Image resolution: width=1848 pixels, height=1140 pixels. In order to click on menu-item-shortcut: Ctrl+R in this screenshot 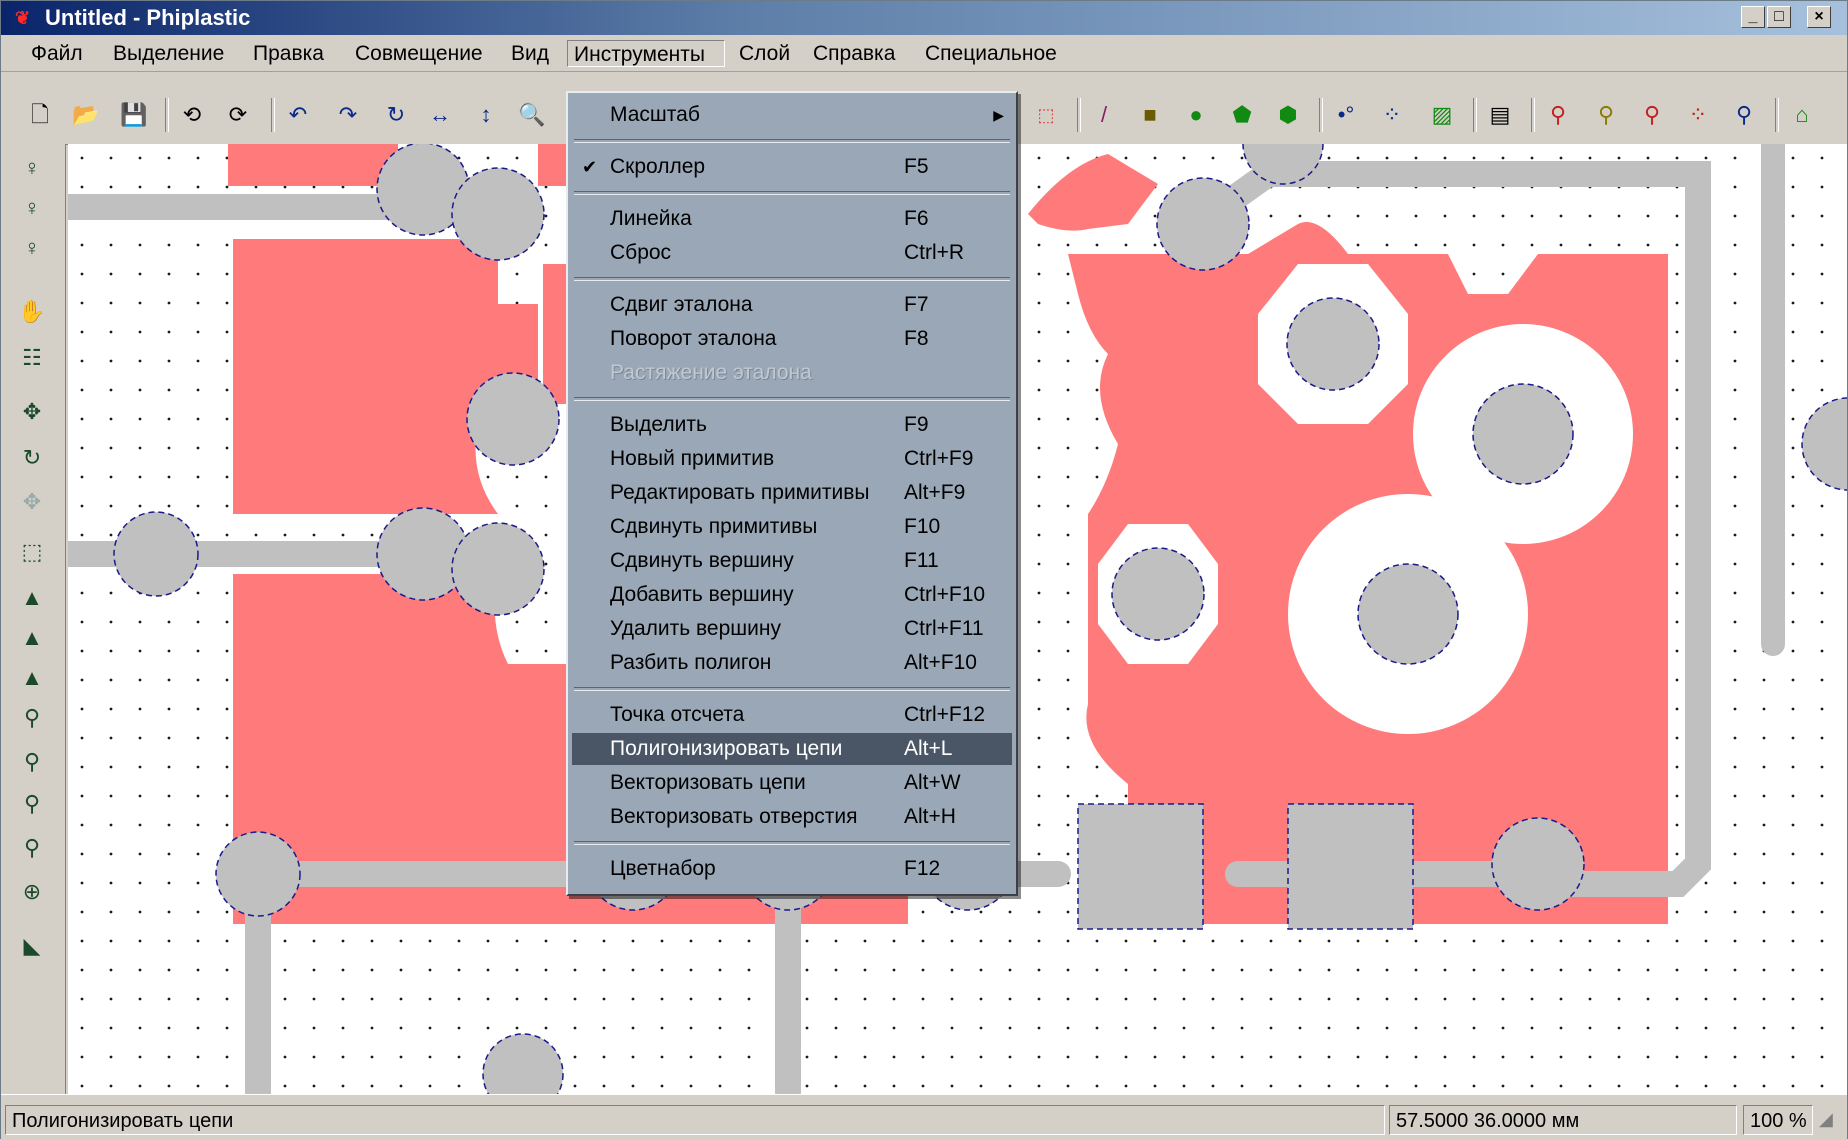, I will do `click(934, 252)`.